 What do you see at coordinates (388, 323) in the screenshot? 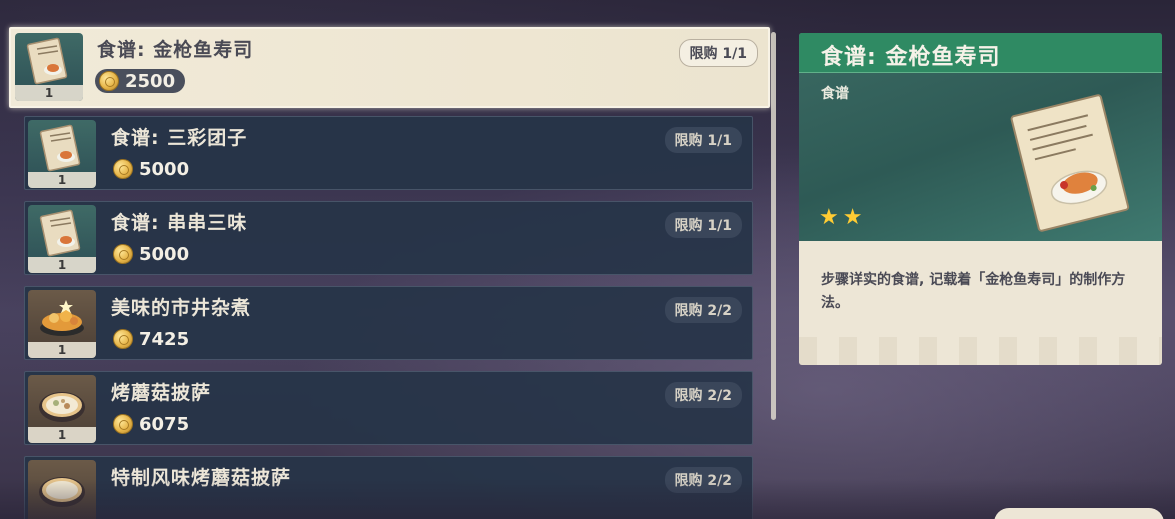
I see `shop-item-street-stew: 1 美味的市井杂煮 7425 限购 2/2` at bounding box center [388, 323].